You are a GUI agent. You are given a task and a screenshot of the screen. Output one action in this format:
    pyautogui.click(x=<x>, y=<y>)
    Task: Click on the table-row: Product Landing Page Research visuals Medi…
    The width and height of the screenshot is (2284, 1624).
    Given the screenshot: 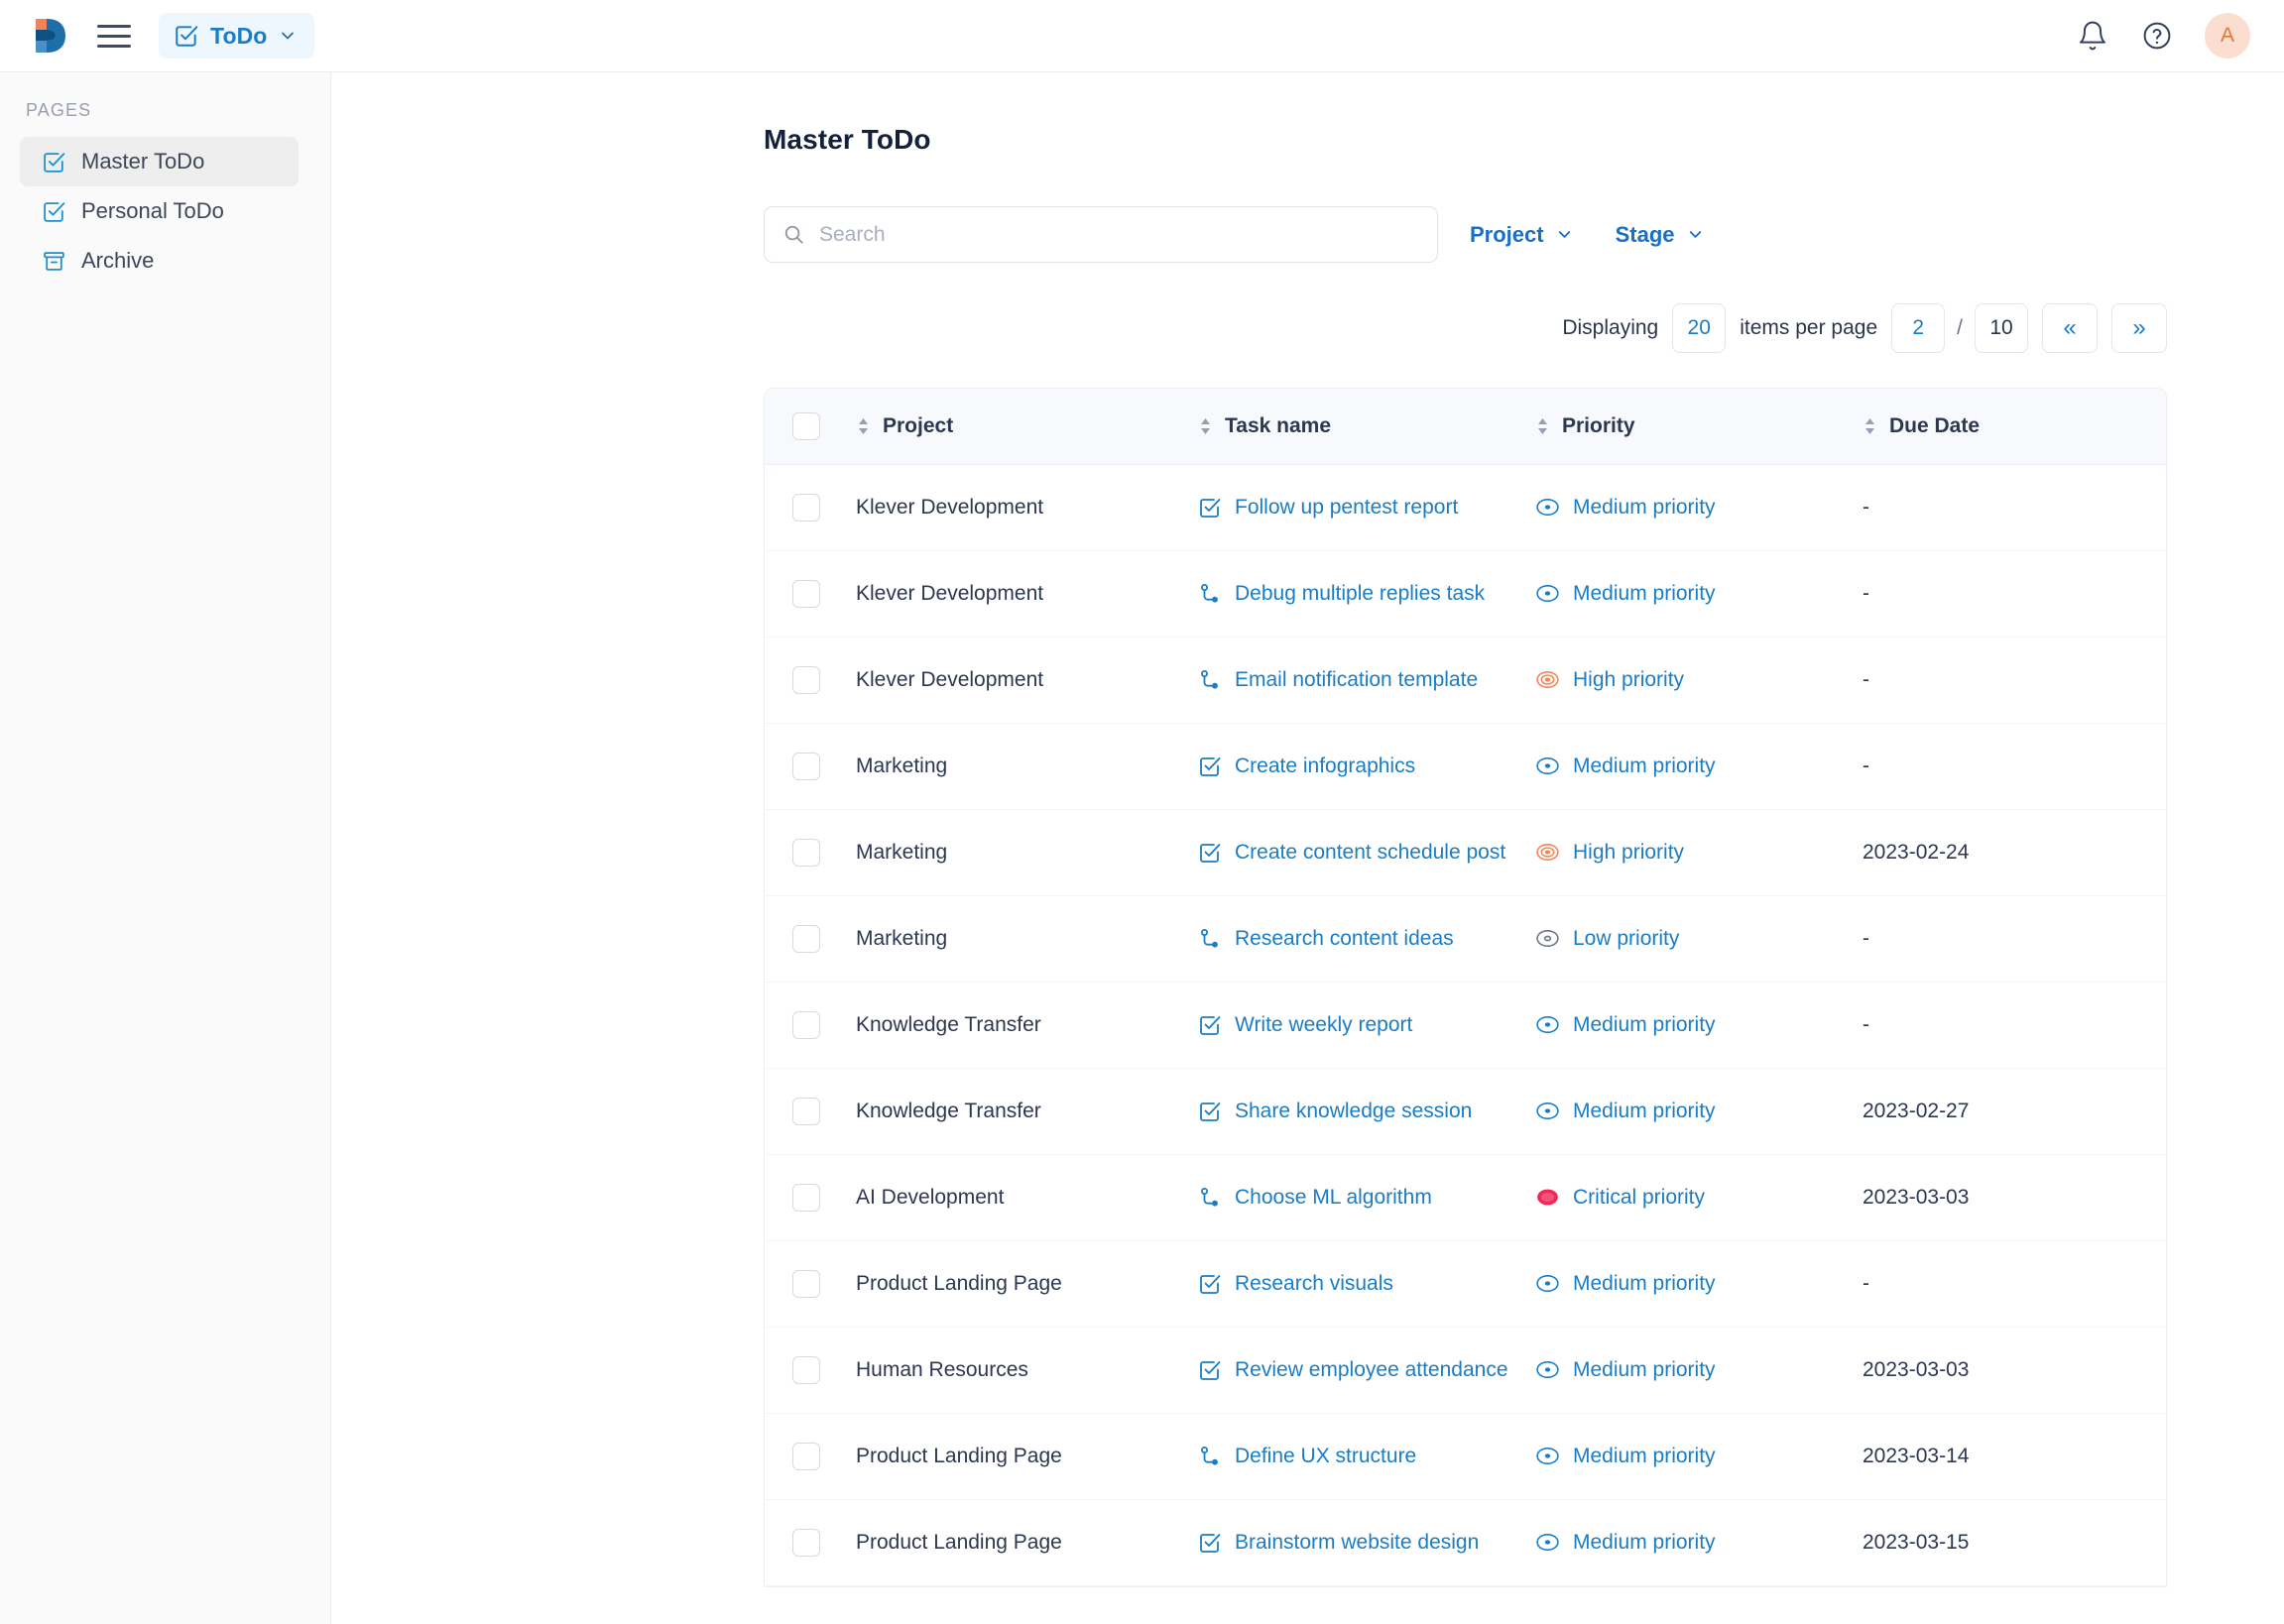 What is the action you would take?
    pyautogui.click(x=1465, y=1284)
    